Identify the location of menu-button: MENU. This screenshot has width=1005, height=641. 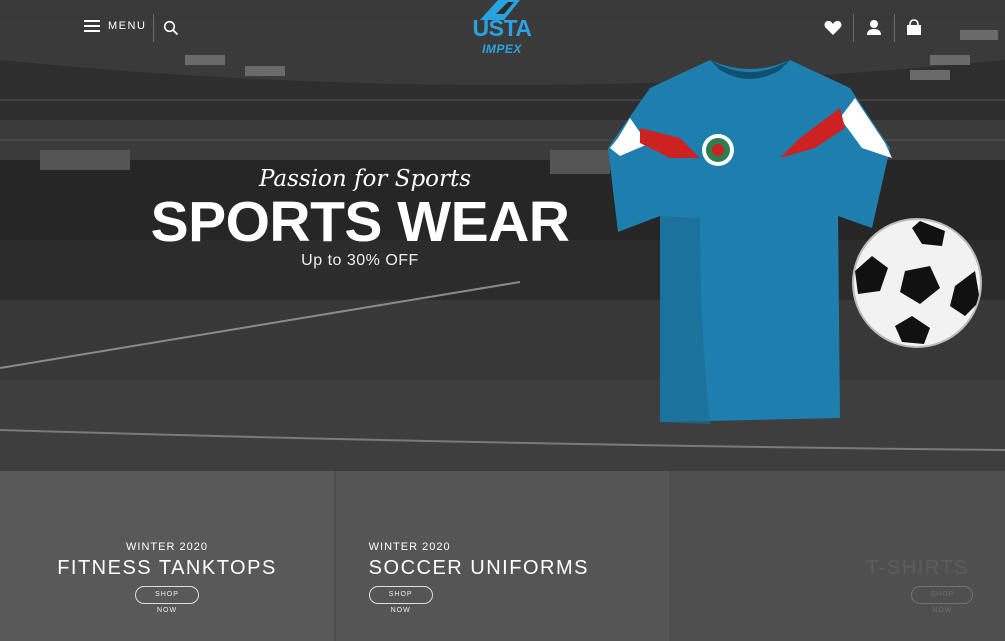
(115, 26).